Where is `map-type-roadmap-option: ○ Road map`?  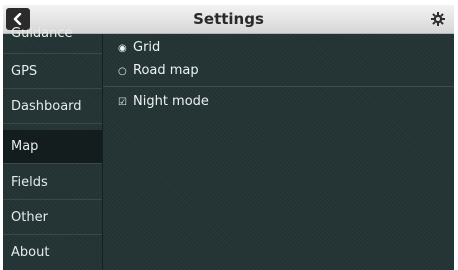 map-type-roadmap-option: ○ Road map is located at coordinates (158, 71).